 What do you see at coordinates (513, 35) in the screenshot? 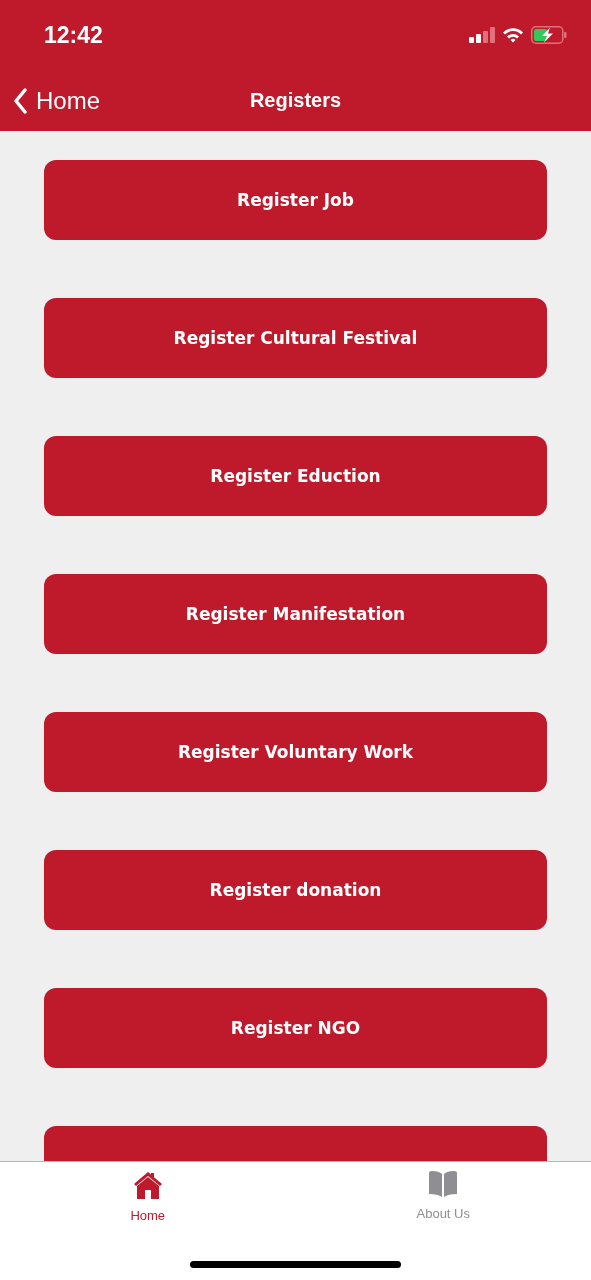
I see `wifi-icon` at bounding box center [513, 35].